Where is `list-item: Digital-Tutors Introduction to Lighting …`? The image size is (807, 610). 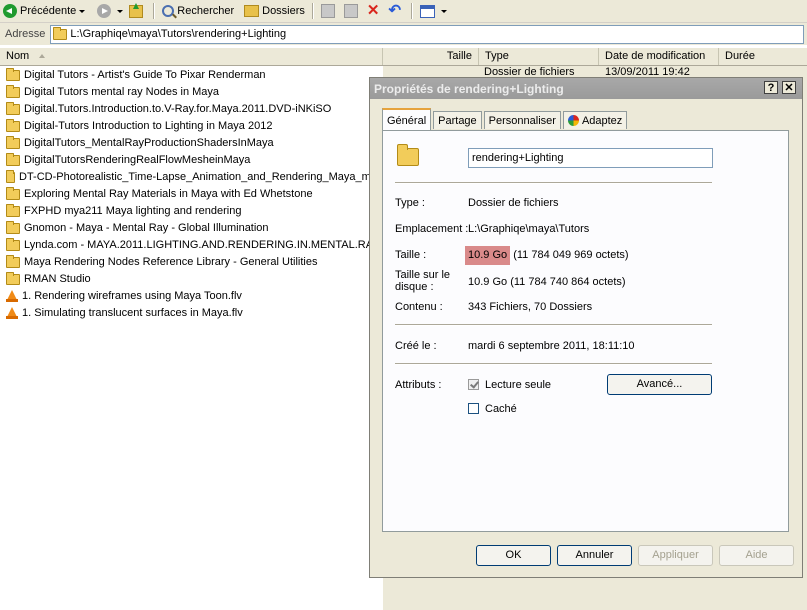 list-item: Digital-Tutors Introduction to Lighting … is located at coordinates (191, 125).